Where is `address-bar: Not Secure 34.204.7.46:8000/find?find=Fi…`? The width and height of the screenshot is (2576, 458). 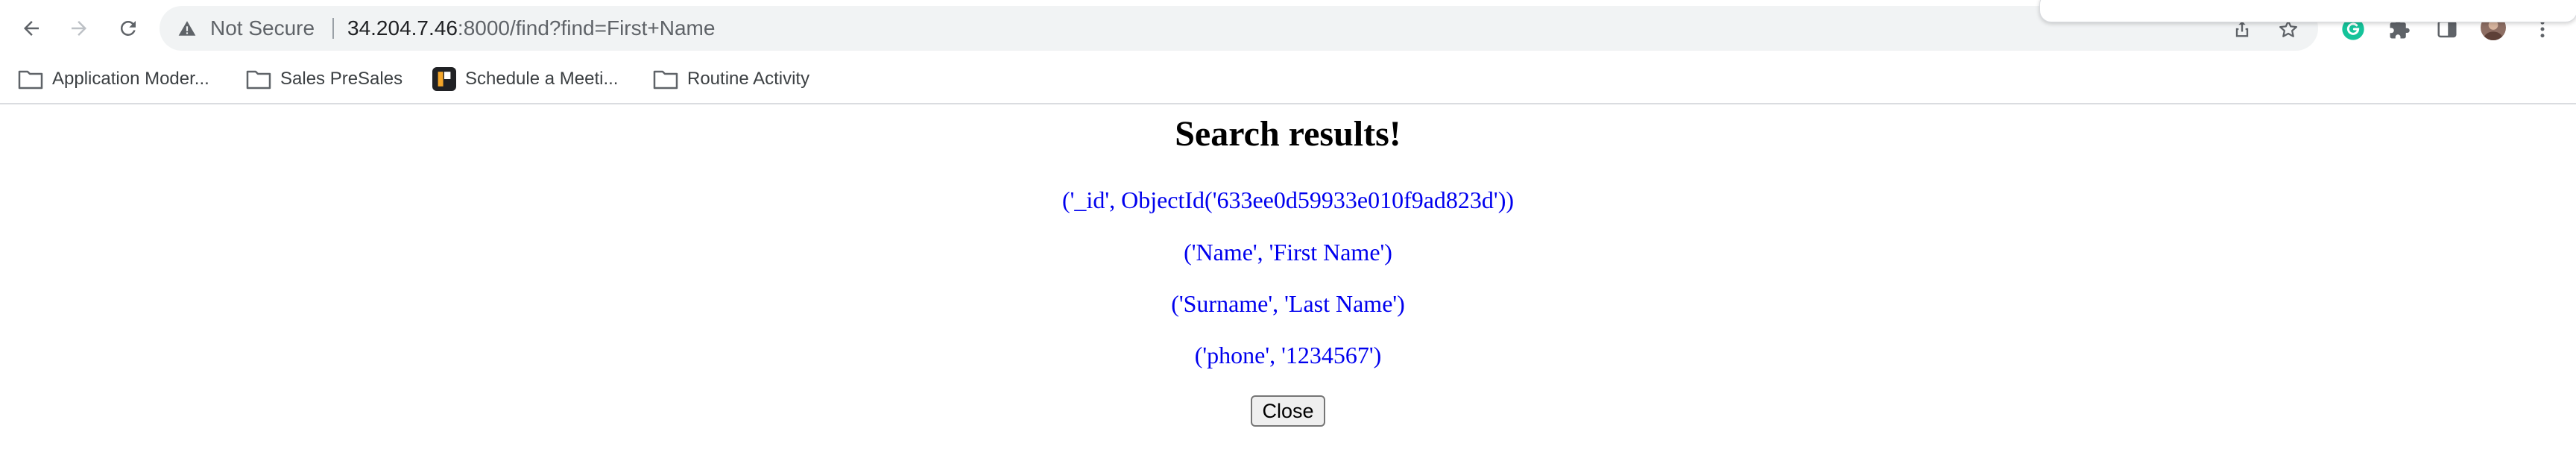
address-bar: Not Secure 34.204.7.46:8000/find?find=Fi… is located at coordinates (1239, 28).